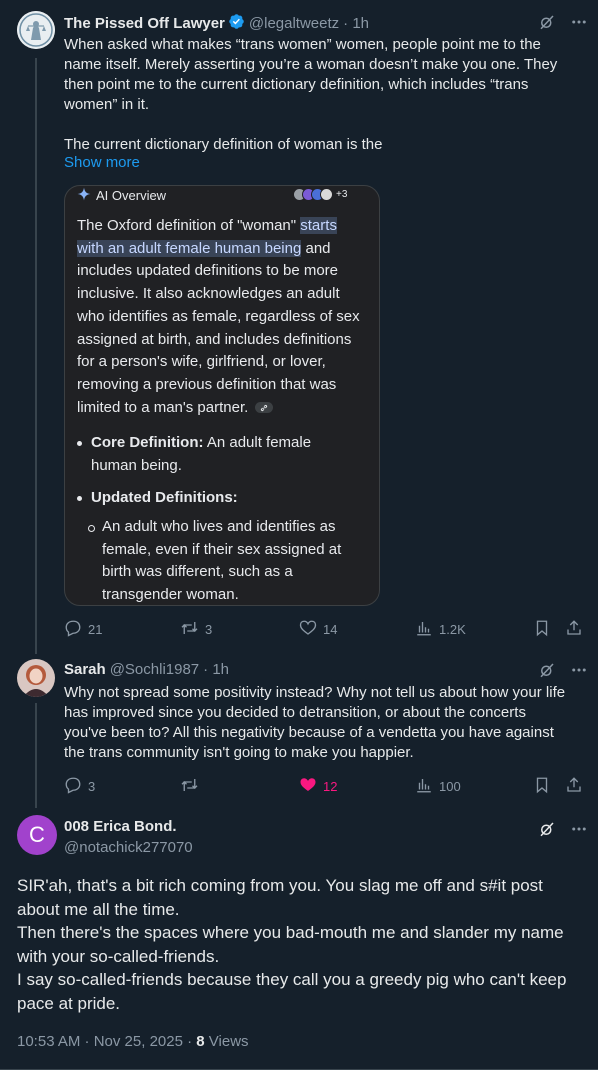 The width and height of the screenshot is (598, 1070). I want to click on ai-overview-title: AI Overview, so click(131, 195).